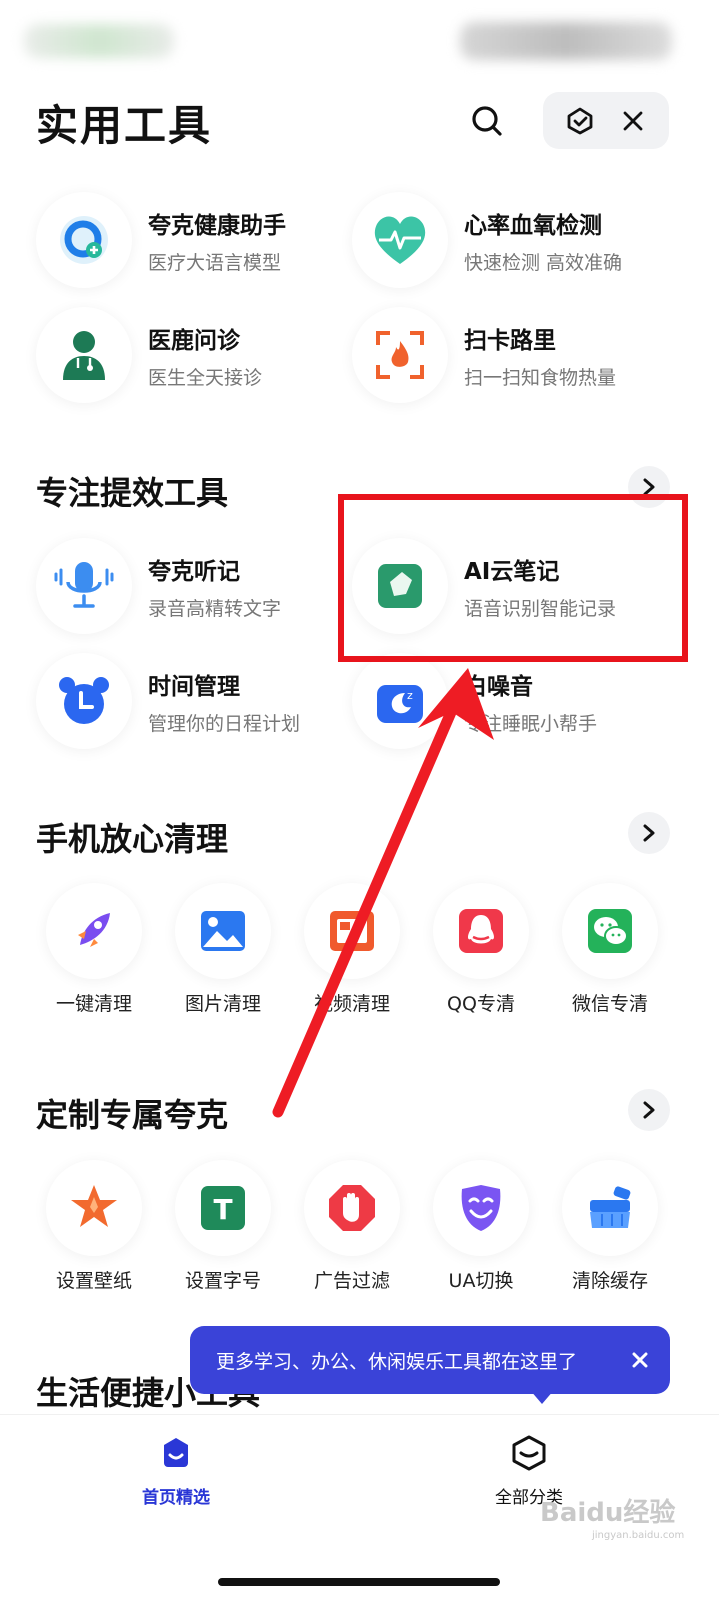 The height and width of the screenshot is (1600, 719). Describe the element at coordinates (400, 701) in the screenshot. I see `white-noise-icon: z` at that location.